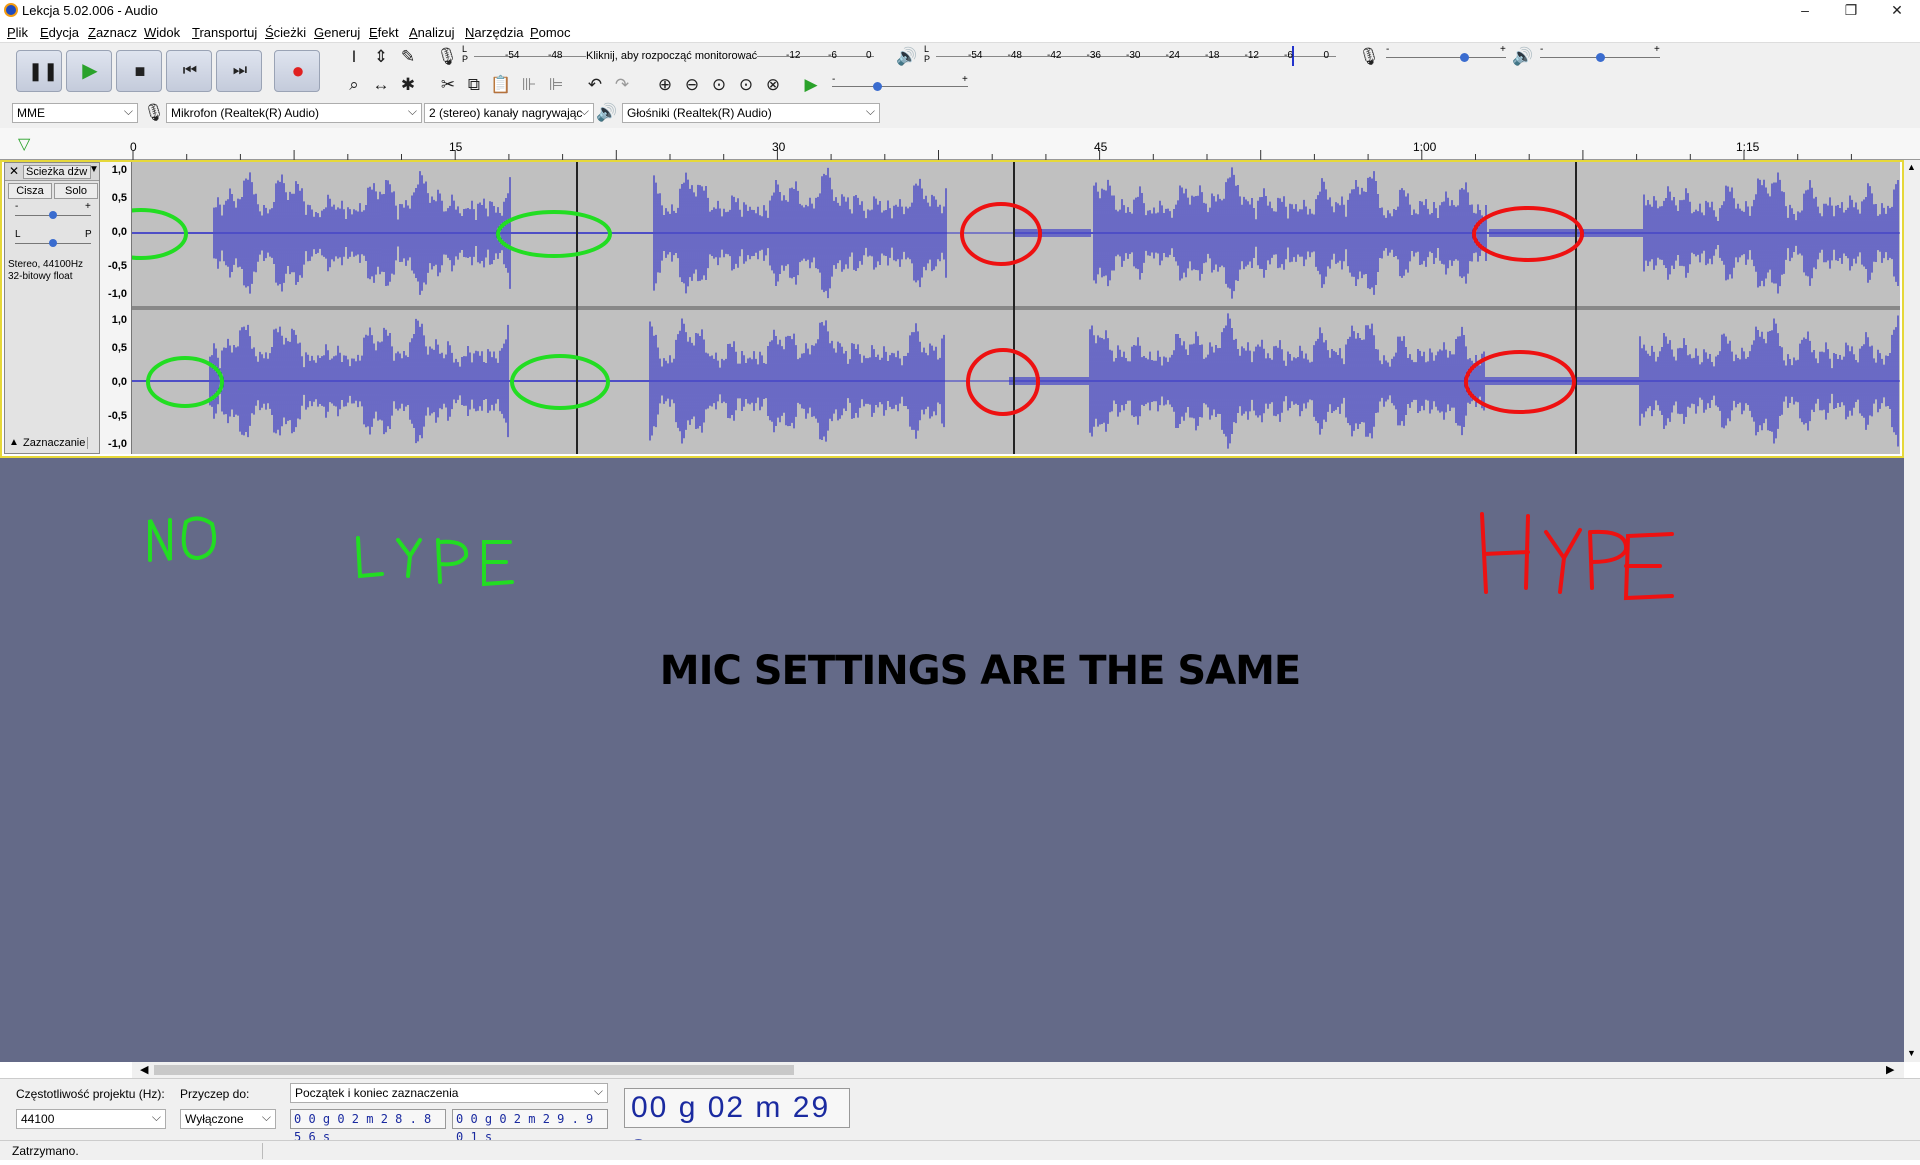 The image size is (1920, 1165). I want to click on record-meter-hint: Kliknij, aby rozpocząć monitorować, so click(672, 56).